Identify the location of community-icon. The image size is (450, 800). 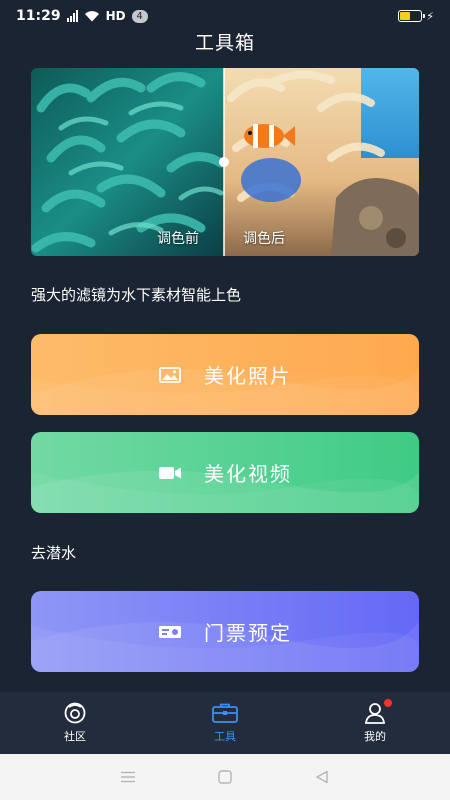
(75, 713).